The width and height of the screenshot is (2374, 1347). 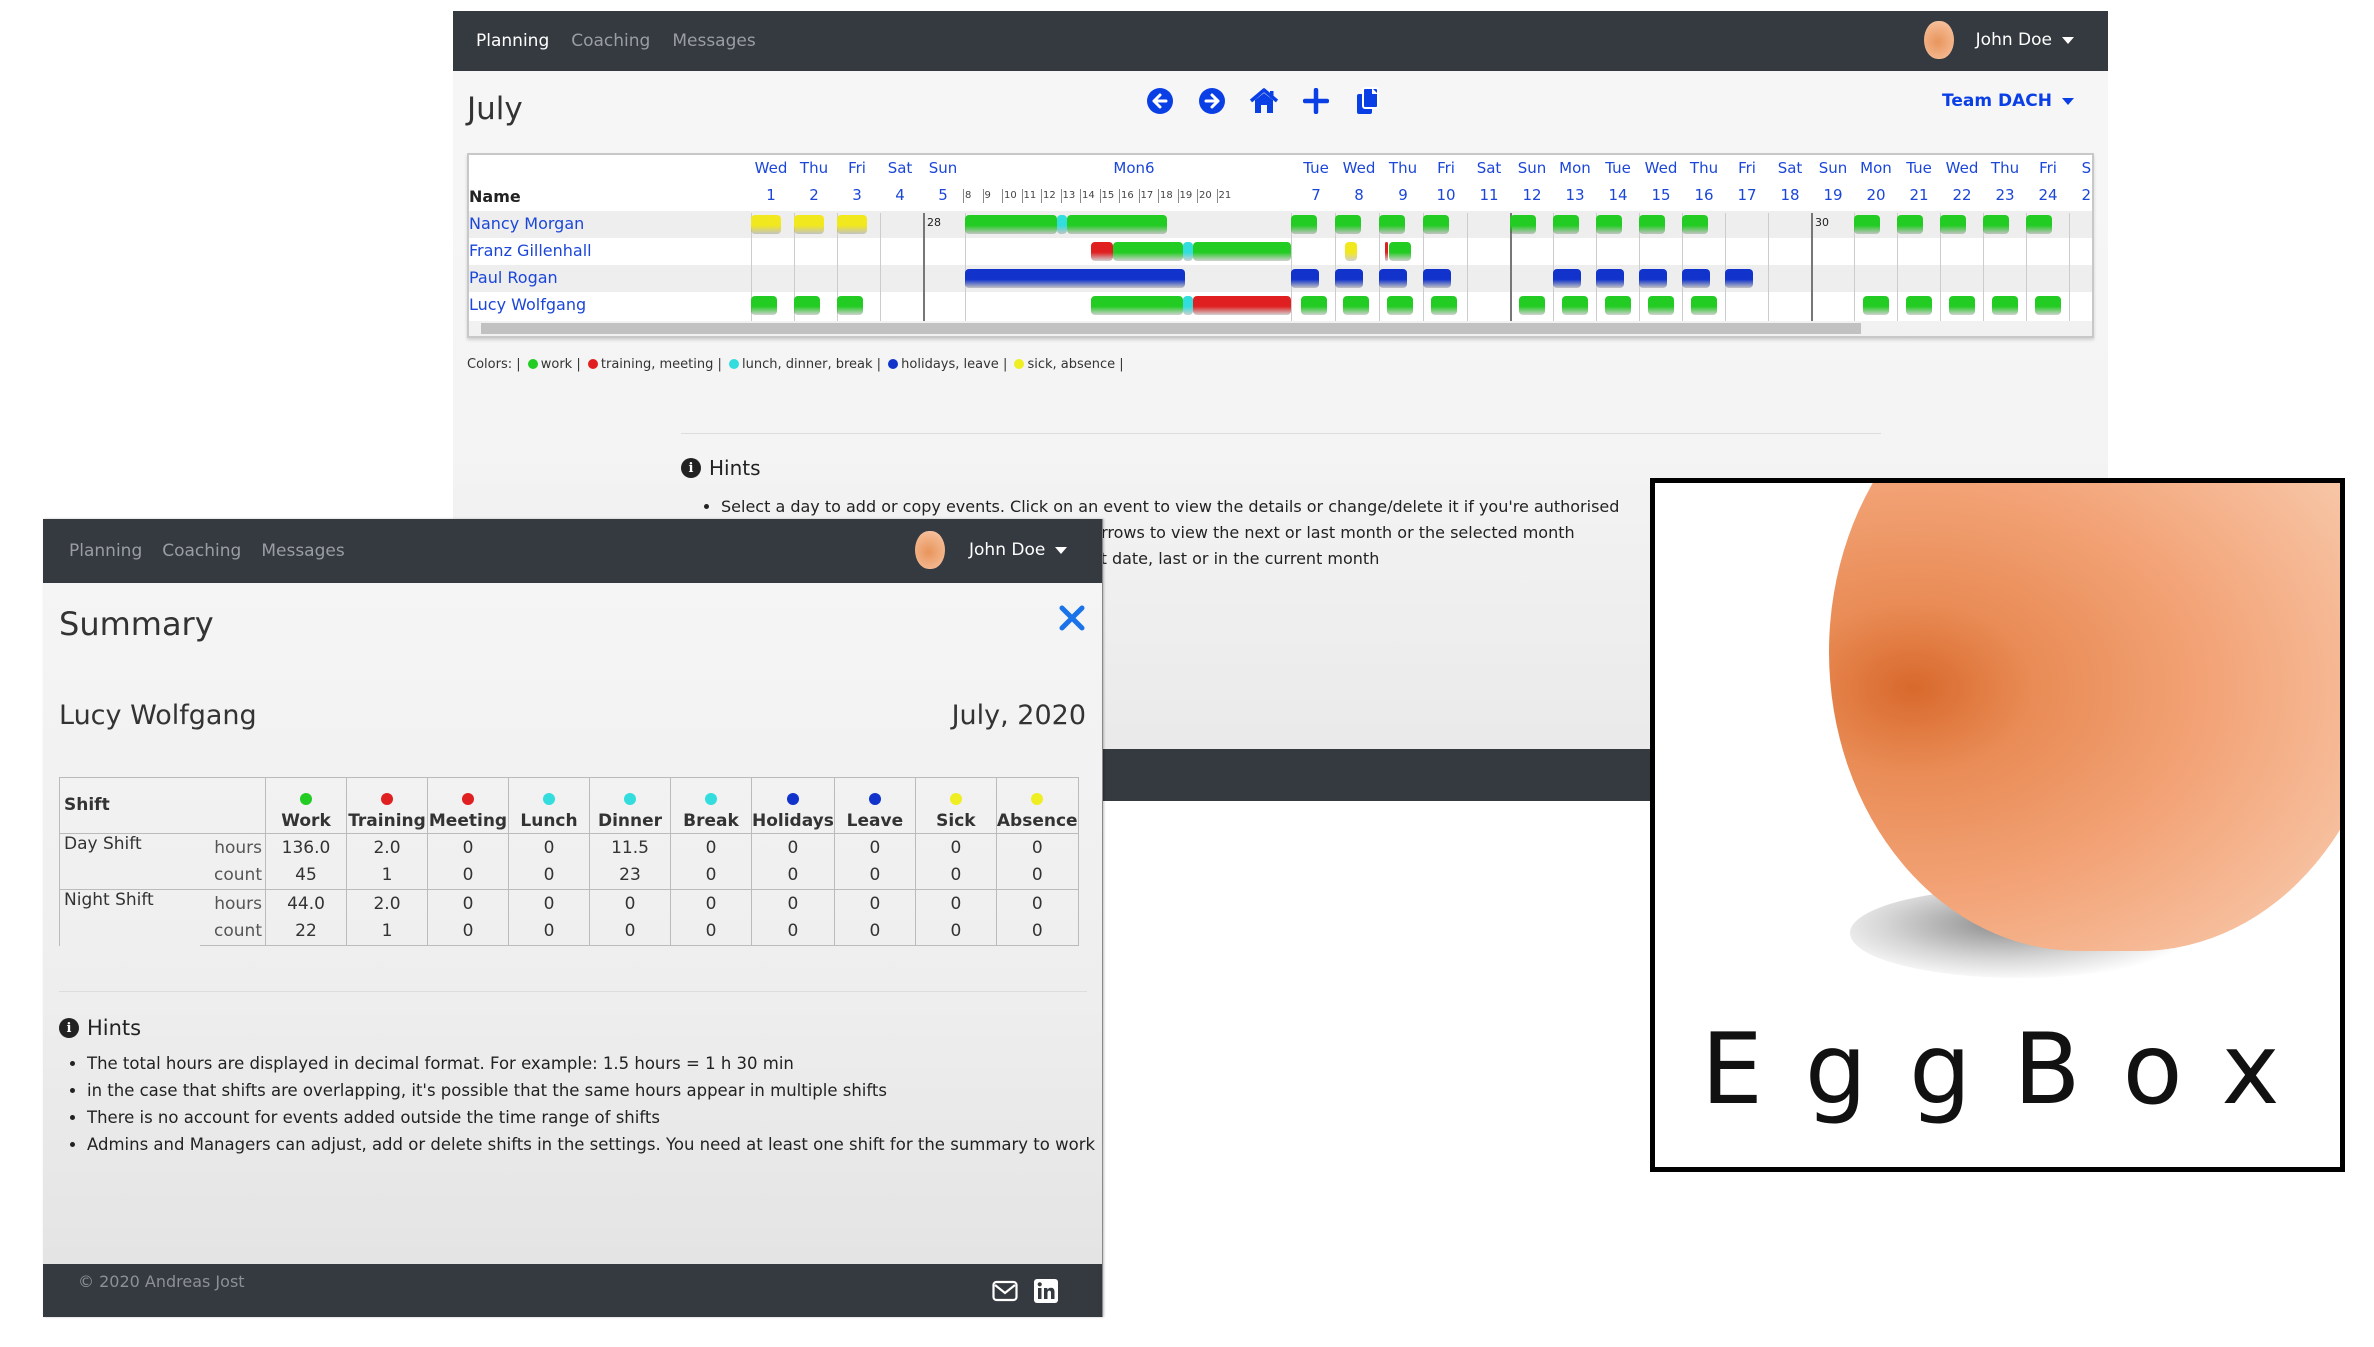 I want to click on day-number-label: 21, so click(x=1919, y=195).